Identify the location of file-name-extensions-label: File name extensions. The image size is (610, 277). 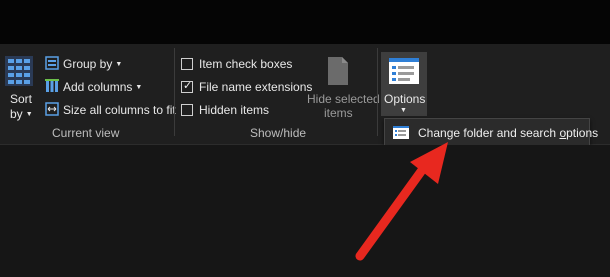
(256, 87).